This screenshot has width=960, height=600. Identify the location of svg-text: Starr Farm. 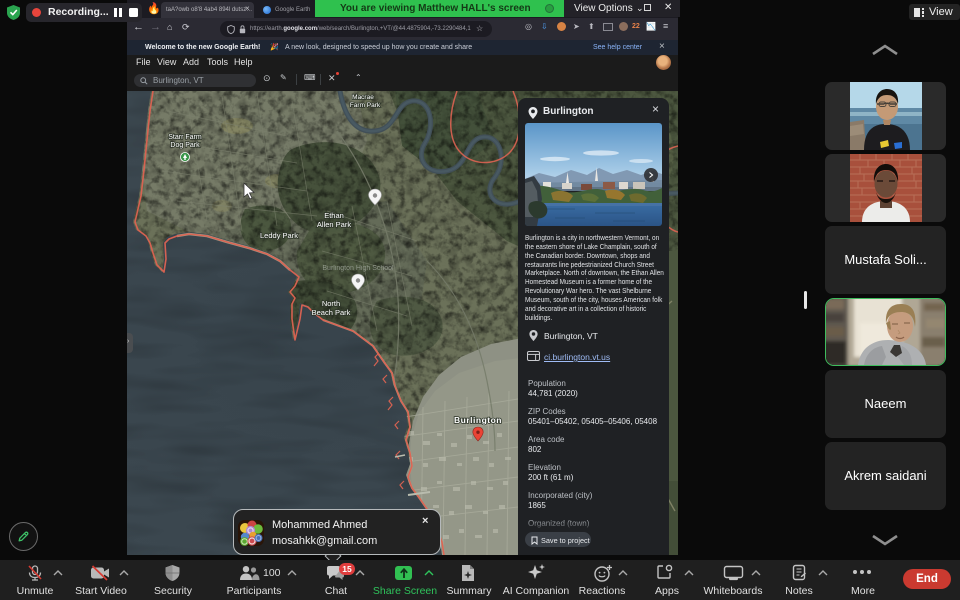
(185, 137).